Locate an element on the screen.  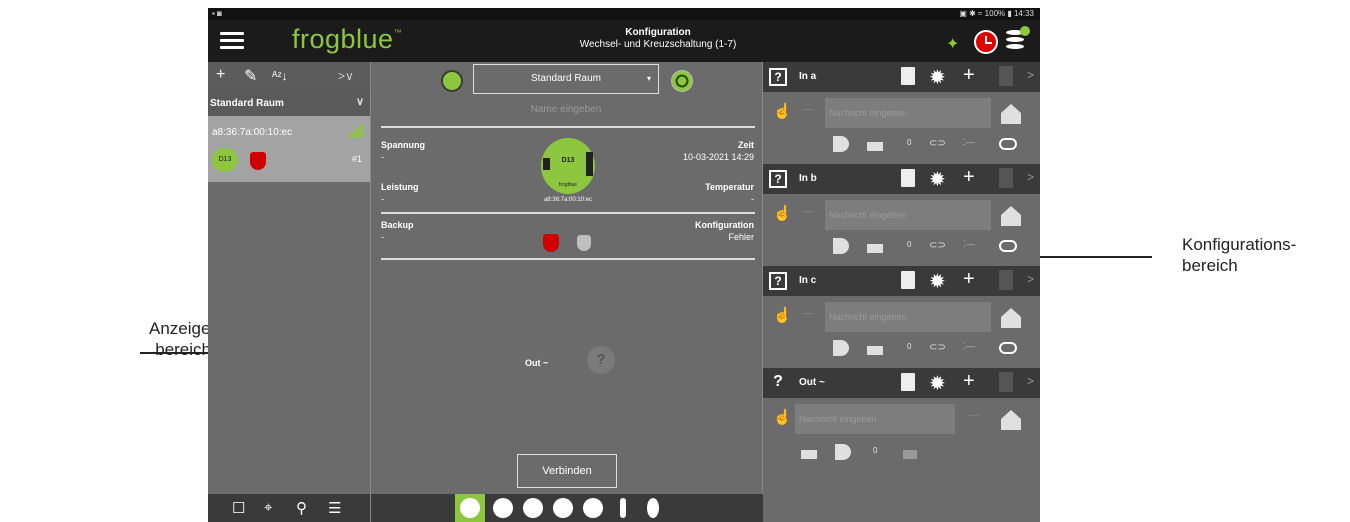
add-device-button: + is located at coordinates (220, 75).